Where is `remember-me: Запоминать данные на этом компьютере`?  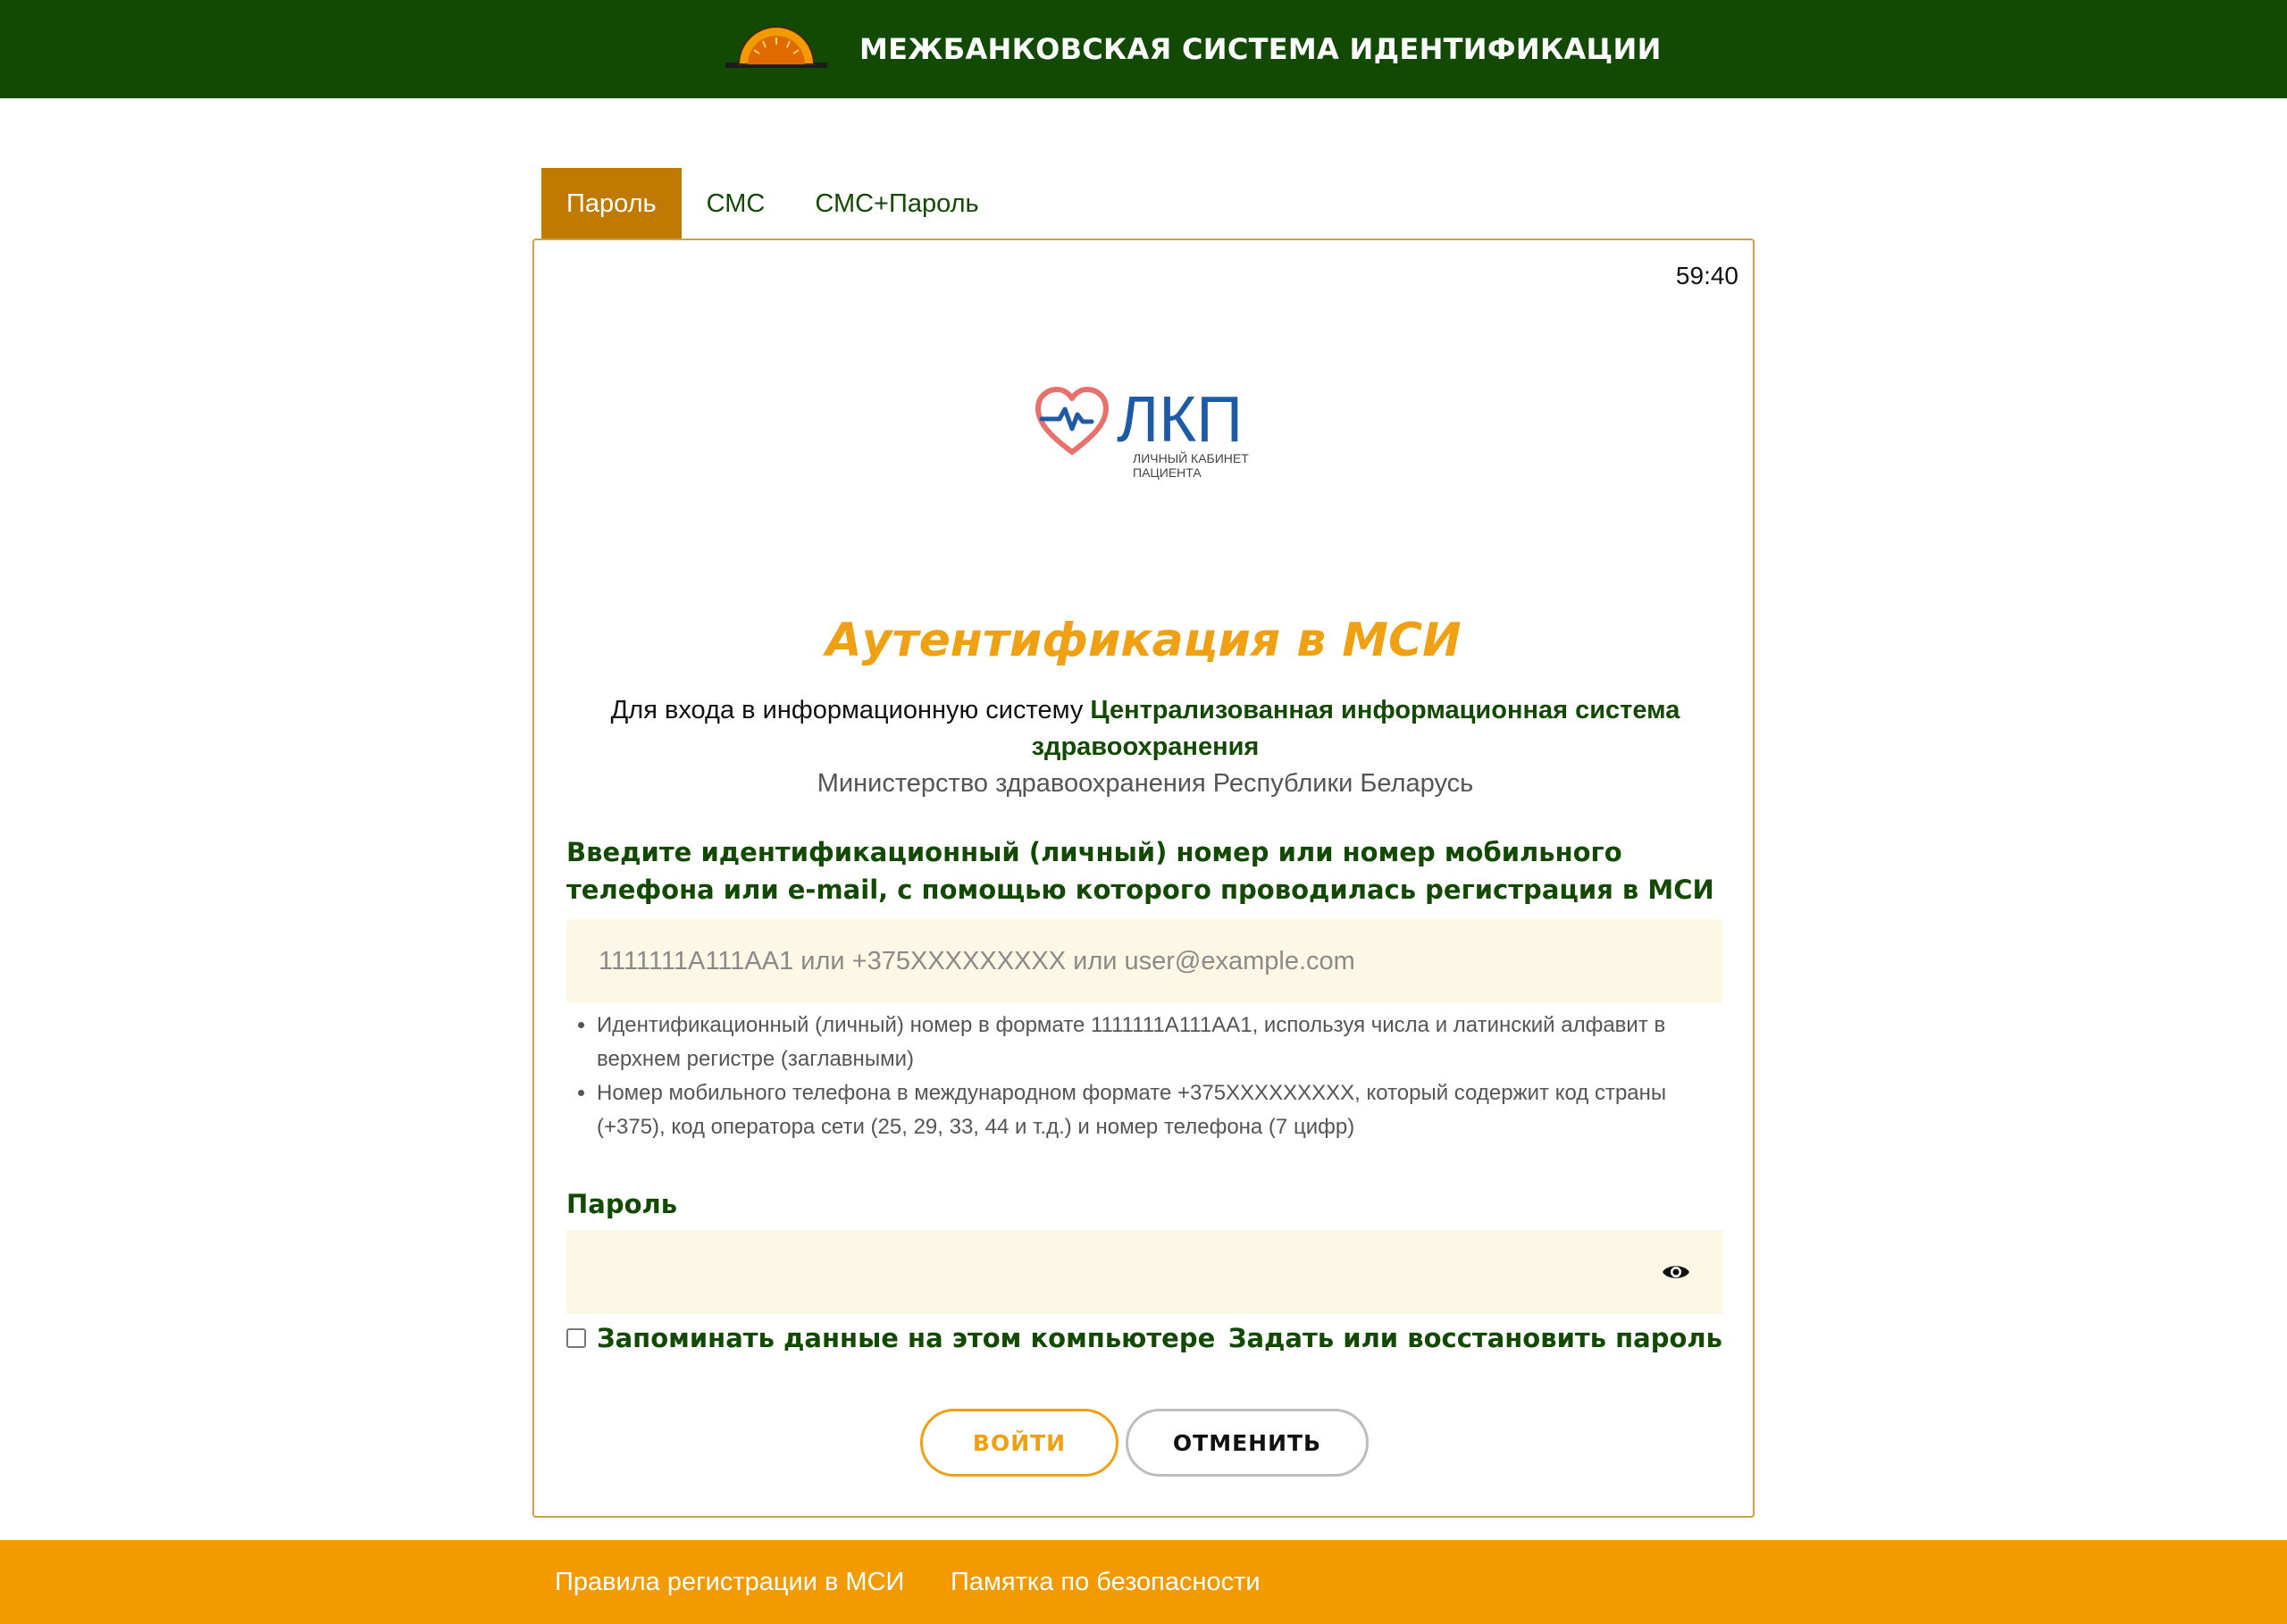
remember-me: Запоминать данные на этом компьютере is located at coordinates (890, 1338).